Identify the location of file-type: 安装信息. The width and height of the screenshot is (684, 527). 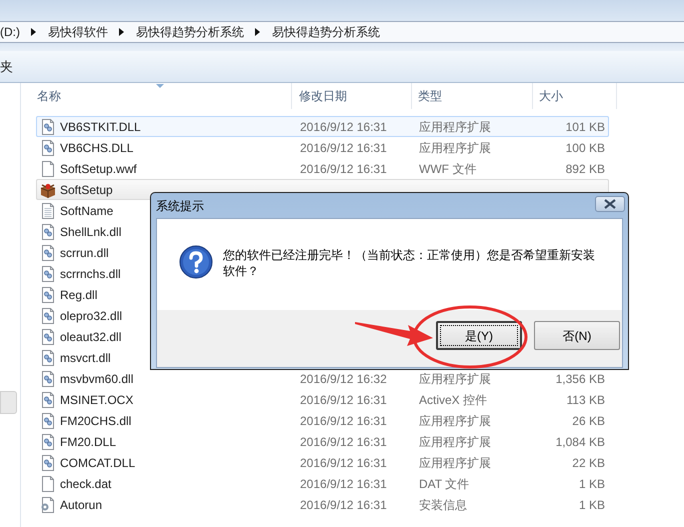
(443, 505).